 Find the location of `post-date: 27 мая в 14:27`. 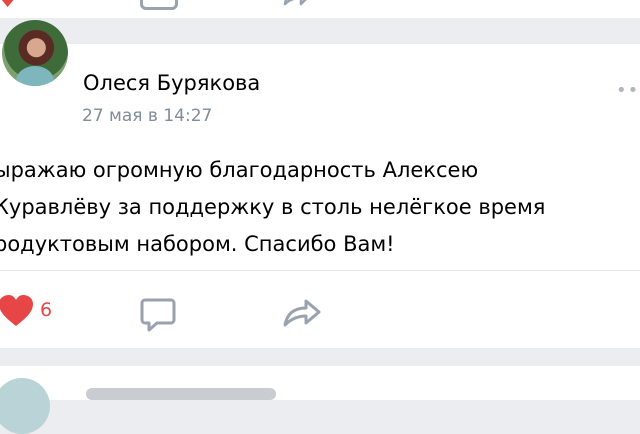

post-date: 27 мая в 14:27 is located at coordinates (147, 116).